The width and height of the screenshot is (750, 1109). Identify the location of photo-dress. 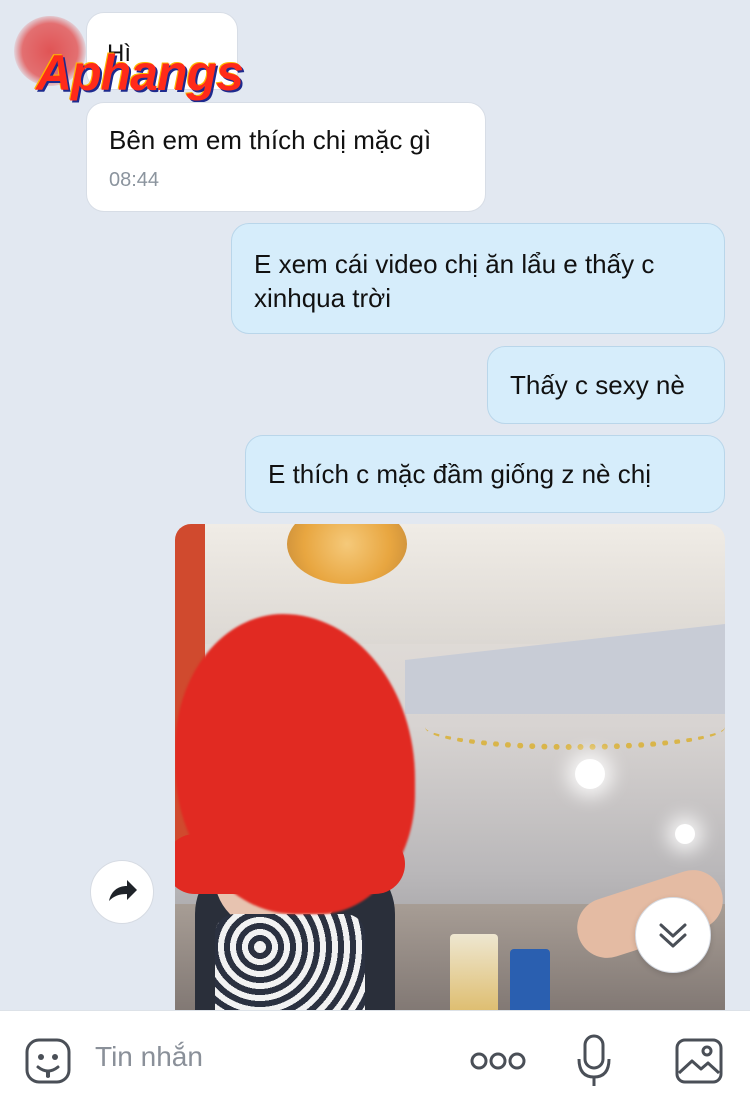
(290, 962).